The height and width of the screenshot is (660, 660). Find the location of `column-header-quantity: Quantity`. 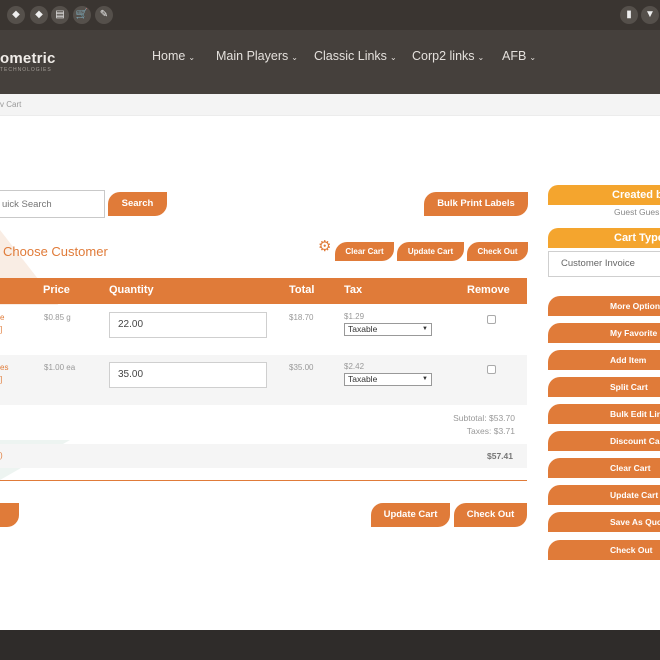

column-header-quantity: Quantity is located at coordinates (131, 290).